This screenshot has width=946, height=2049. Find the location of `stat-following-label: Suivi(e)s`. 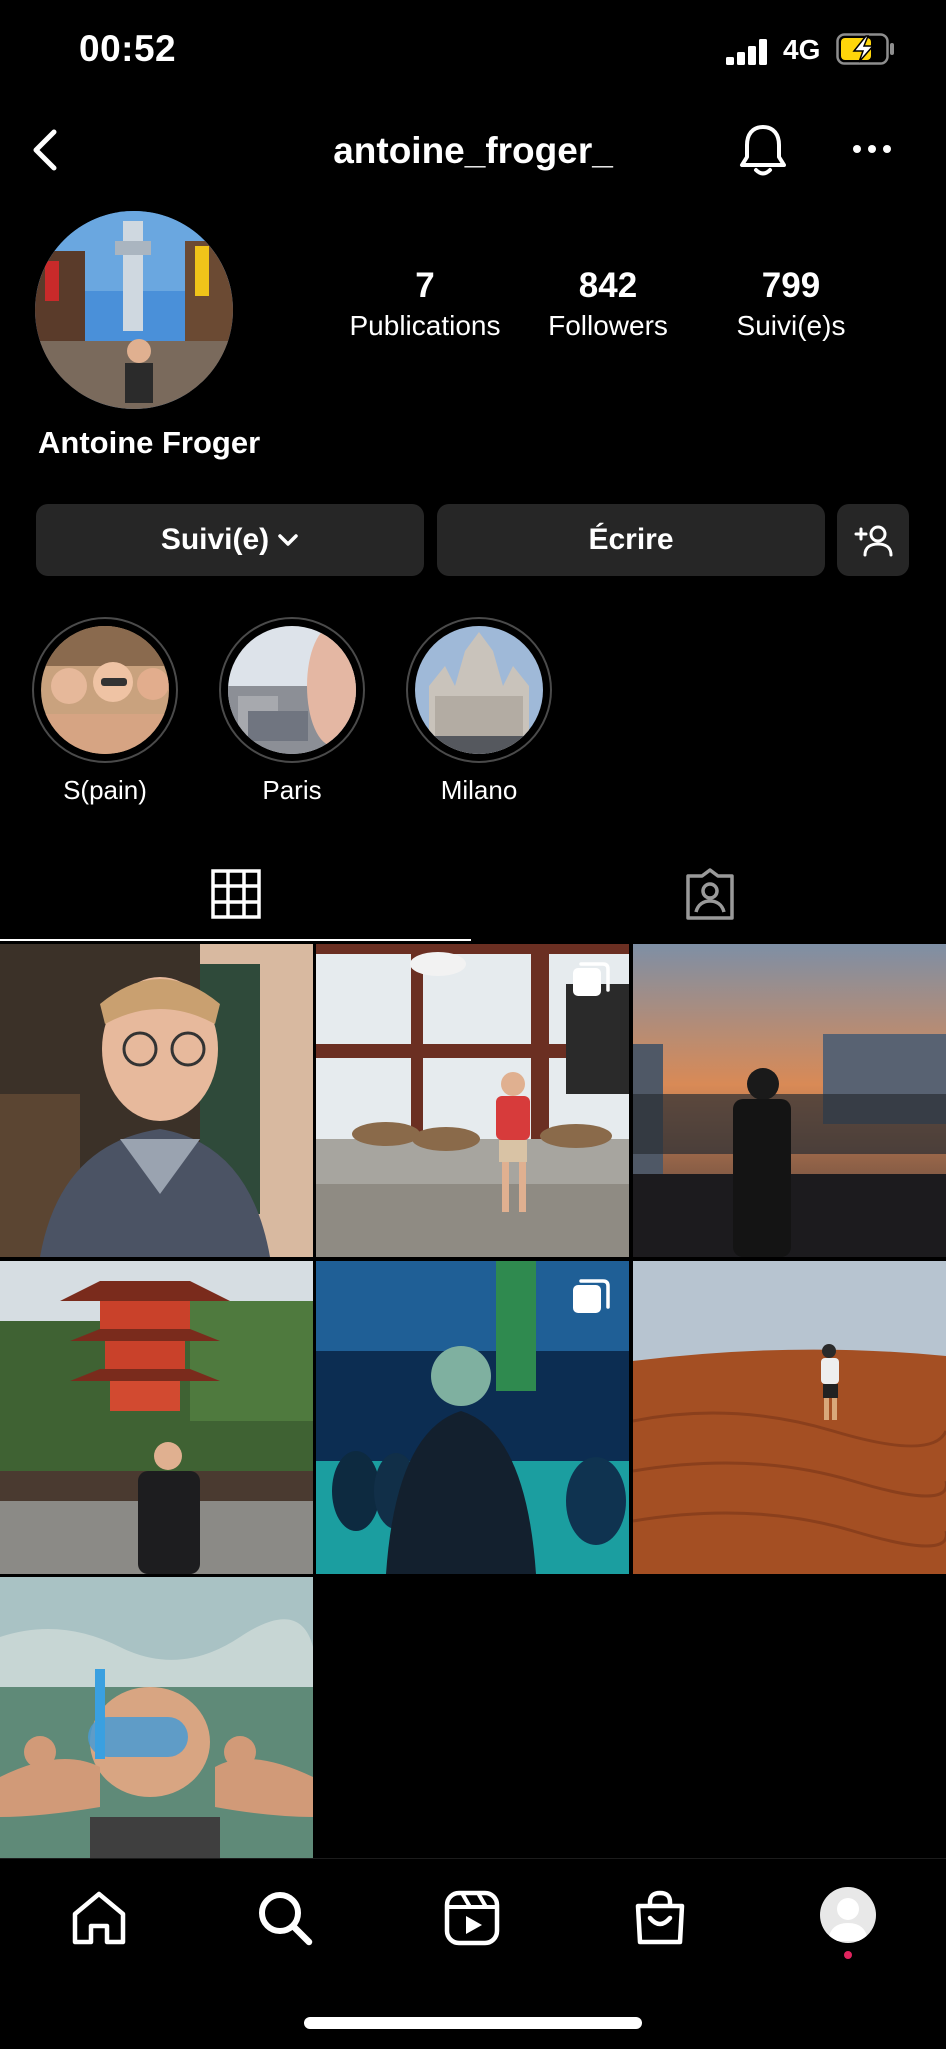

stat-following-label: Suivi(e)s is located at coordinates (791, 325).